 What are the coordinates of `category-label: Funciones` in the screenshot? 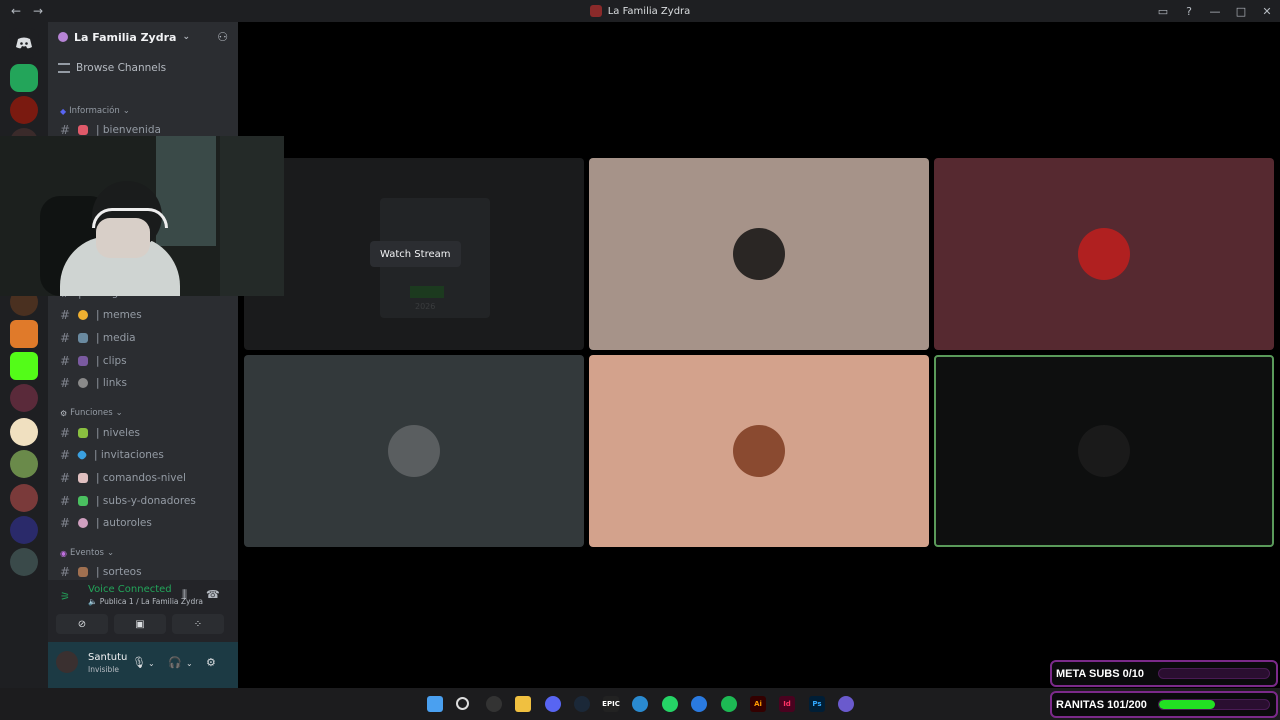 It's located at (91, 413).